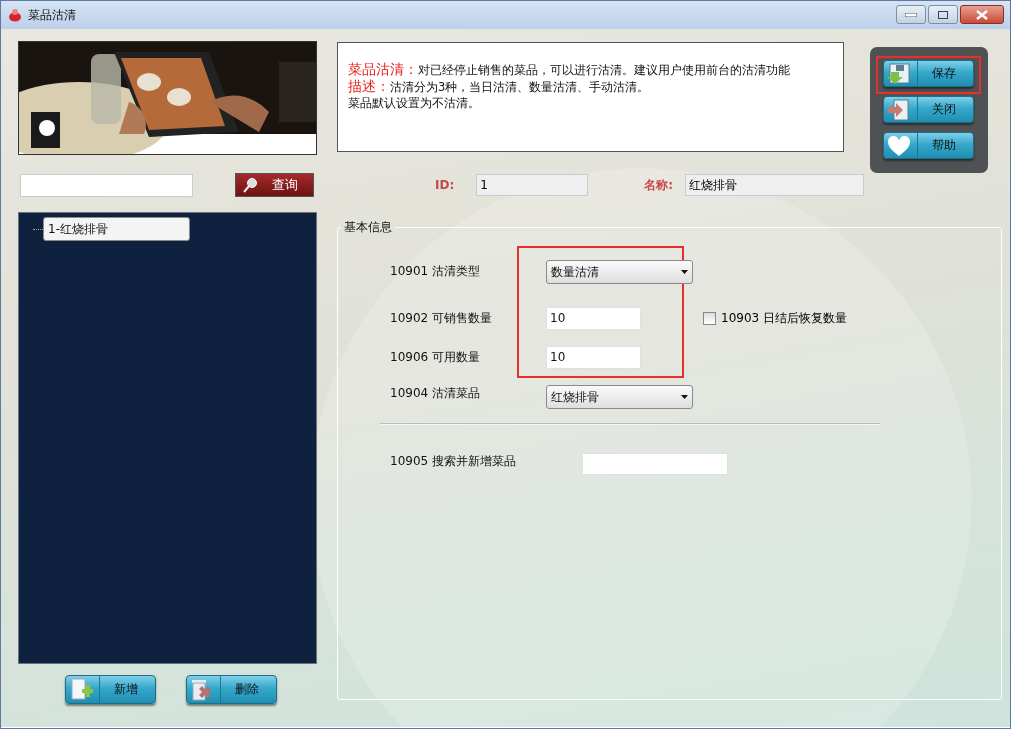  I want to click on search-icon, so click(250, 185).